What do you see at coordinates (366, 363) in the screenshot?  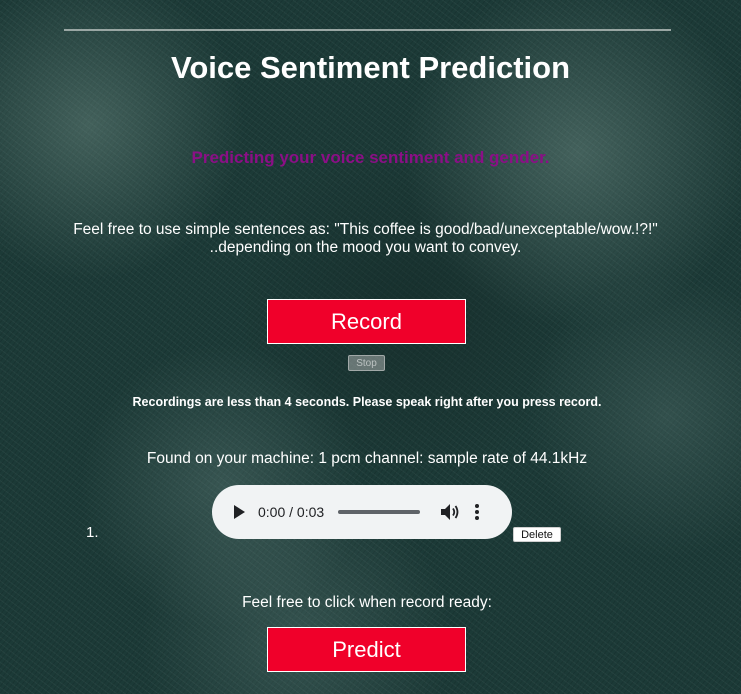 I see `stop-button: Stop` at bounding box center [366, 363].